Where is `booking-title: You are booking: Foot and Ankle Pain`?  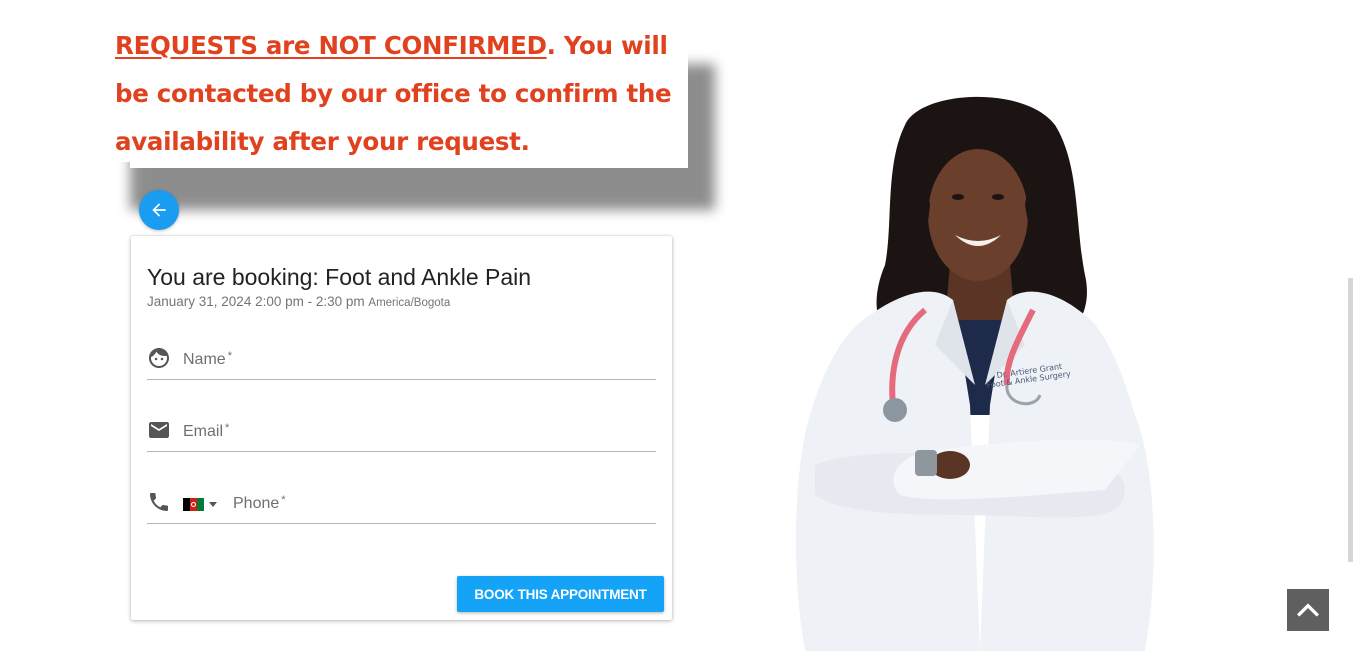
booking-title: You are booking: Foot and Ankle Pain is located at coordinates (339, 277).